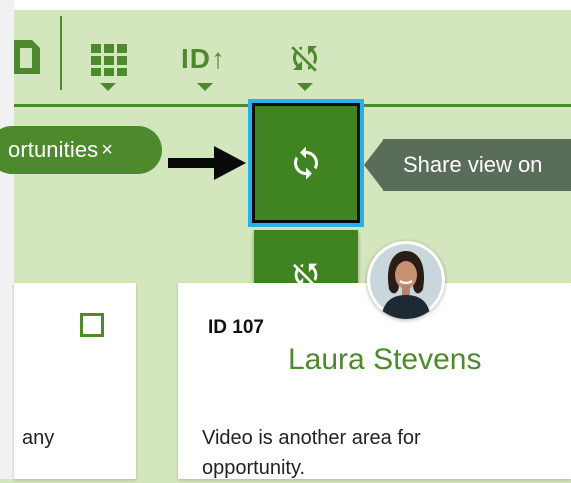  What do you see at coordinates (75, 381) in the screenshot?
I see `opportunity-card: any` at bounding box center [75, 381].